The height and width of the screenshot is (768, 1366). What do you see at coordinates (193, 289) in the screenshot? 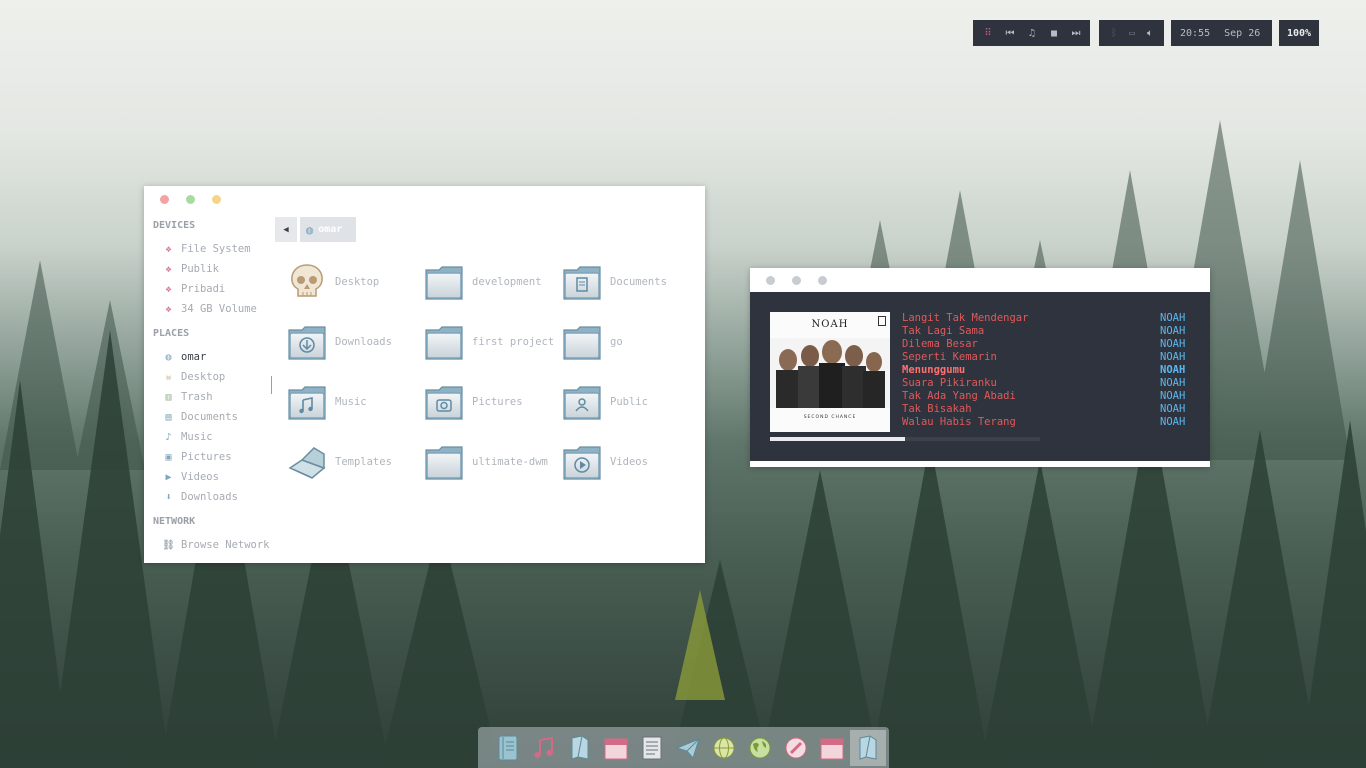
I see `sidebar-item-pribadi: ❖ Pribadi` at bounding box center [193, 289].